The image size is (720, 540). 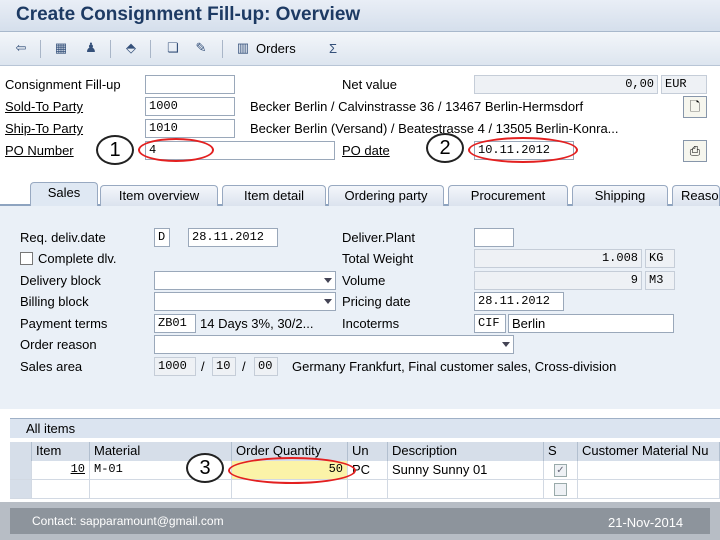 I want to click on incoterms-place-field: Berlin, so click(x=591, y=323).